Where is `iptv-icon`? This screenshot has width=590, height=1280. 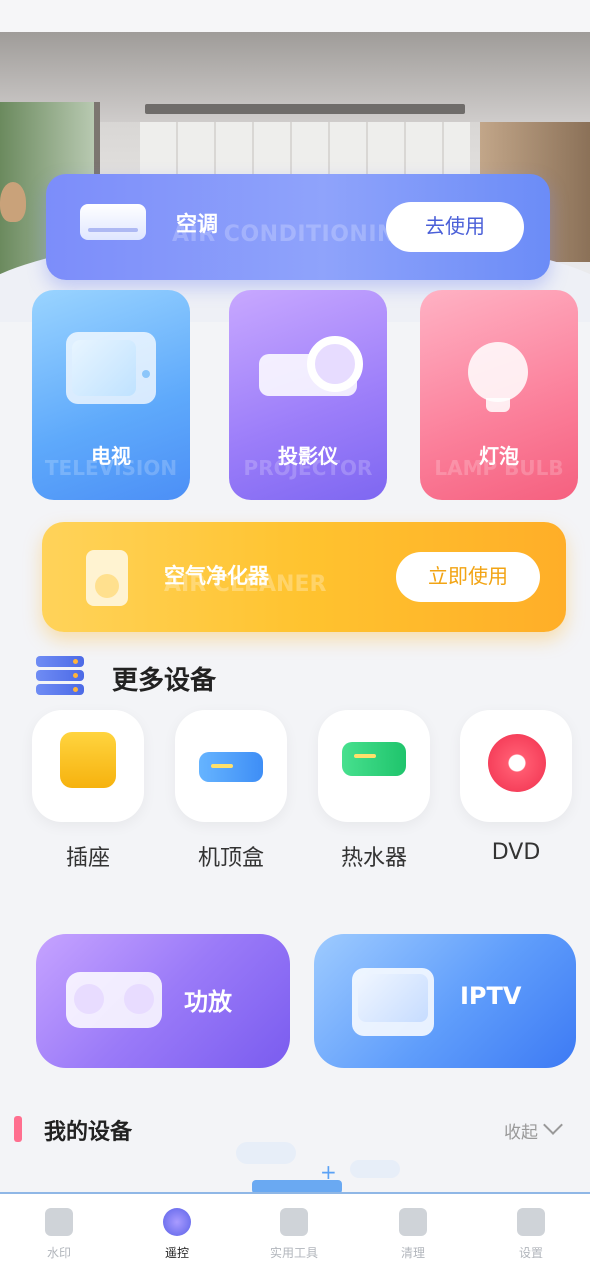 iptv-icon is located at coordinates (393, 1002).